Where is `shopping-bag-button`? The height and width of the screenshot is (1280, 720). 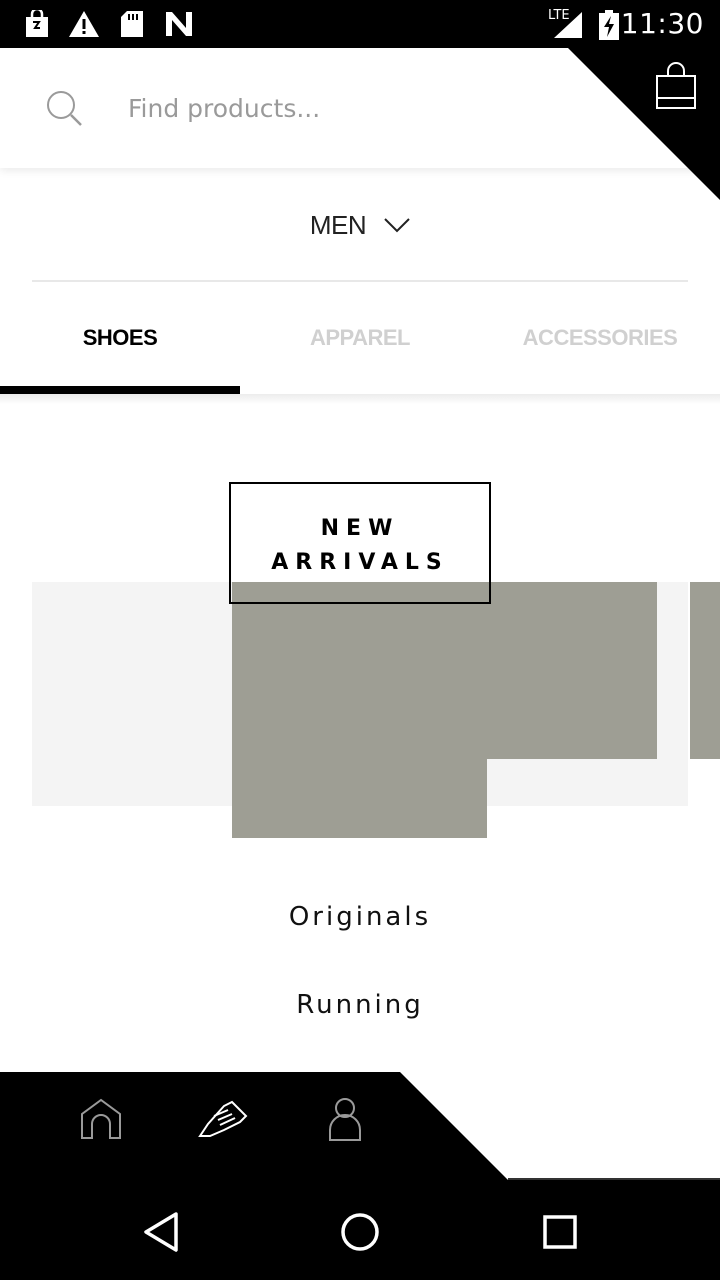 shopping-bag-button is located at coordinates (676, 86).